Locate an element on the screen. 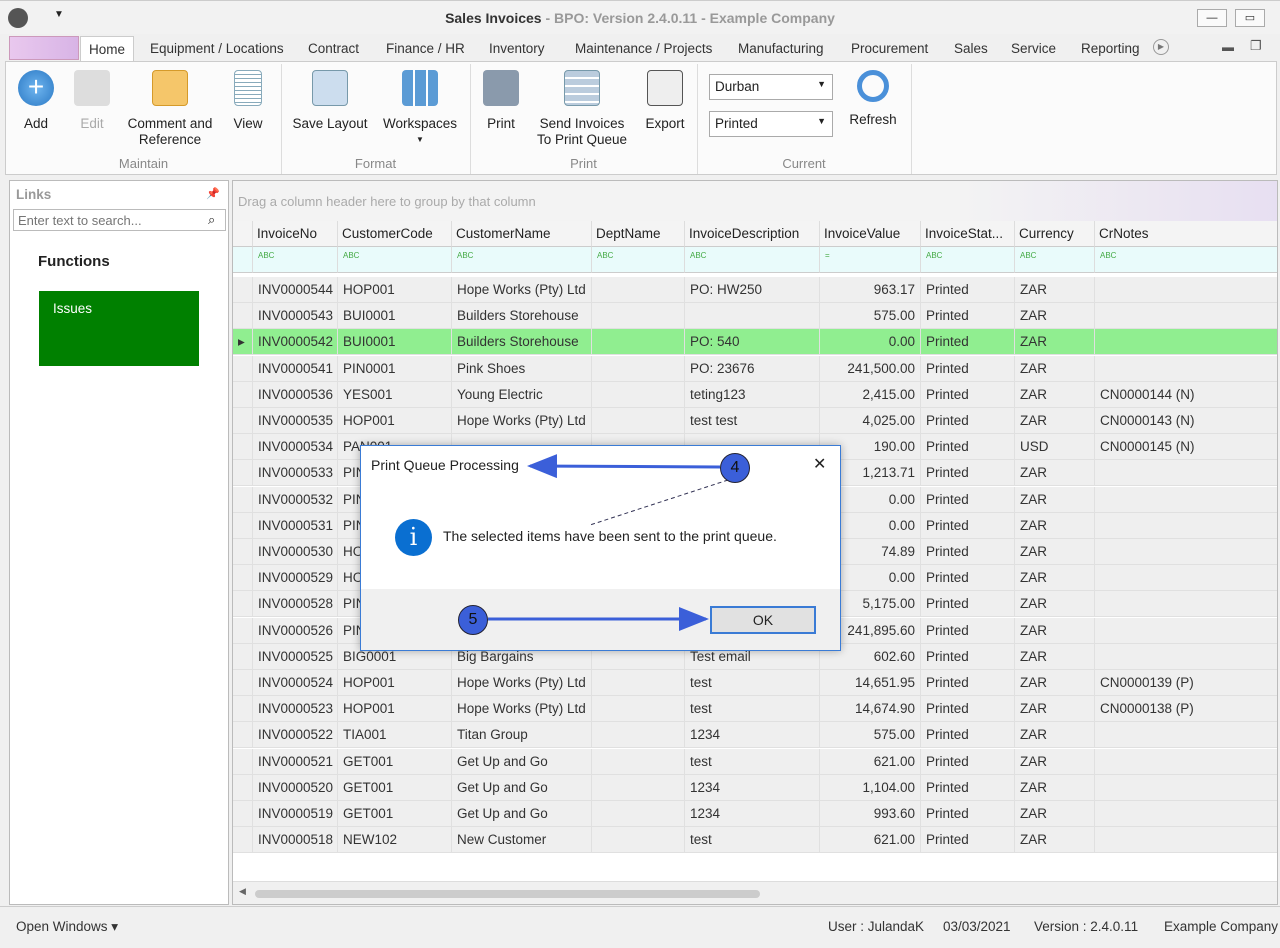  step-4-badge: 4 is located at coordinates (735, 468).